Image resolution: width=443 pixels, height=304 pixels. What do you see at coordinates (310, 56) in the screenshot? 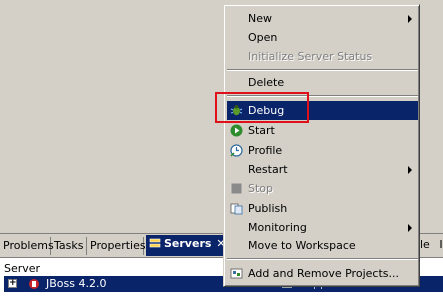
I see `menu-item-initialize-label: Initialize Server Status` at bounding box center [310, 56].